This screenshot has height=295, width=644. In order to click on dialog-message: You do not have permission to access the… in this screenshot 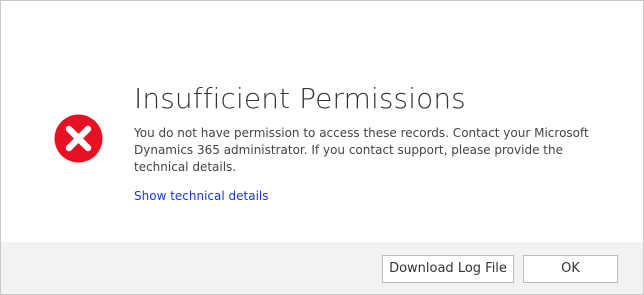, I will do `click(361, 150)`.